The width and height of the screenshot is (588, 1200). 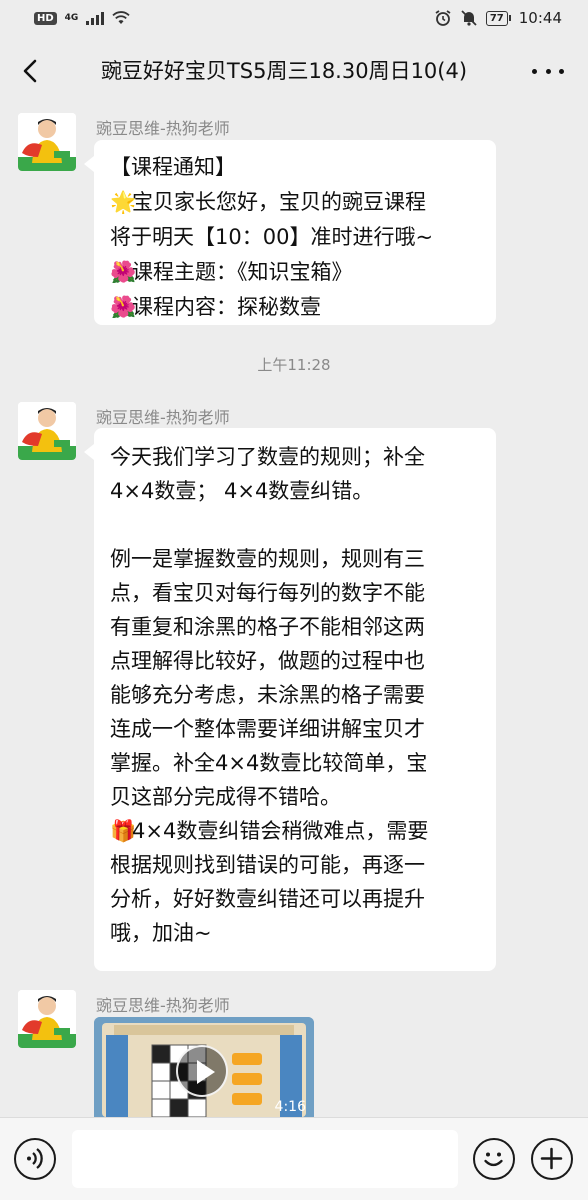 I want to click on signal-icon, so click(x=95, y=18).